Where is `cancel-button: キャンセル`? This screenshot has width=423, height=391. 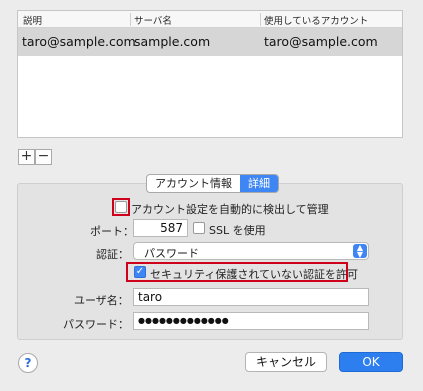
cancel-button: キャンセル is located at coordinates (286, 362).